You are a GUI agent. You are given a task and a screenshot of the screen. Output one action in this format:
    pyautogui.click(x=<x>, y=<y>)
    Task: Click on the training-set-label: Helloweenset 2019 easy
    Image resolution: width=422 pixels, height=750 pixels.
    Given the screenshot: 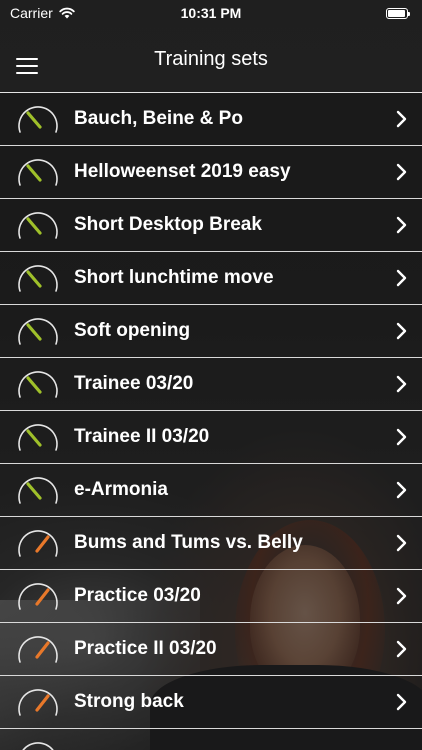 What is the action you would take?
    pyautogui.click(x=182, y=171)
    